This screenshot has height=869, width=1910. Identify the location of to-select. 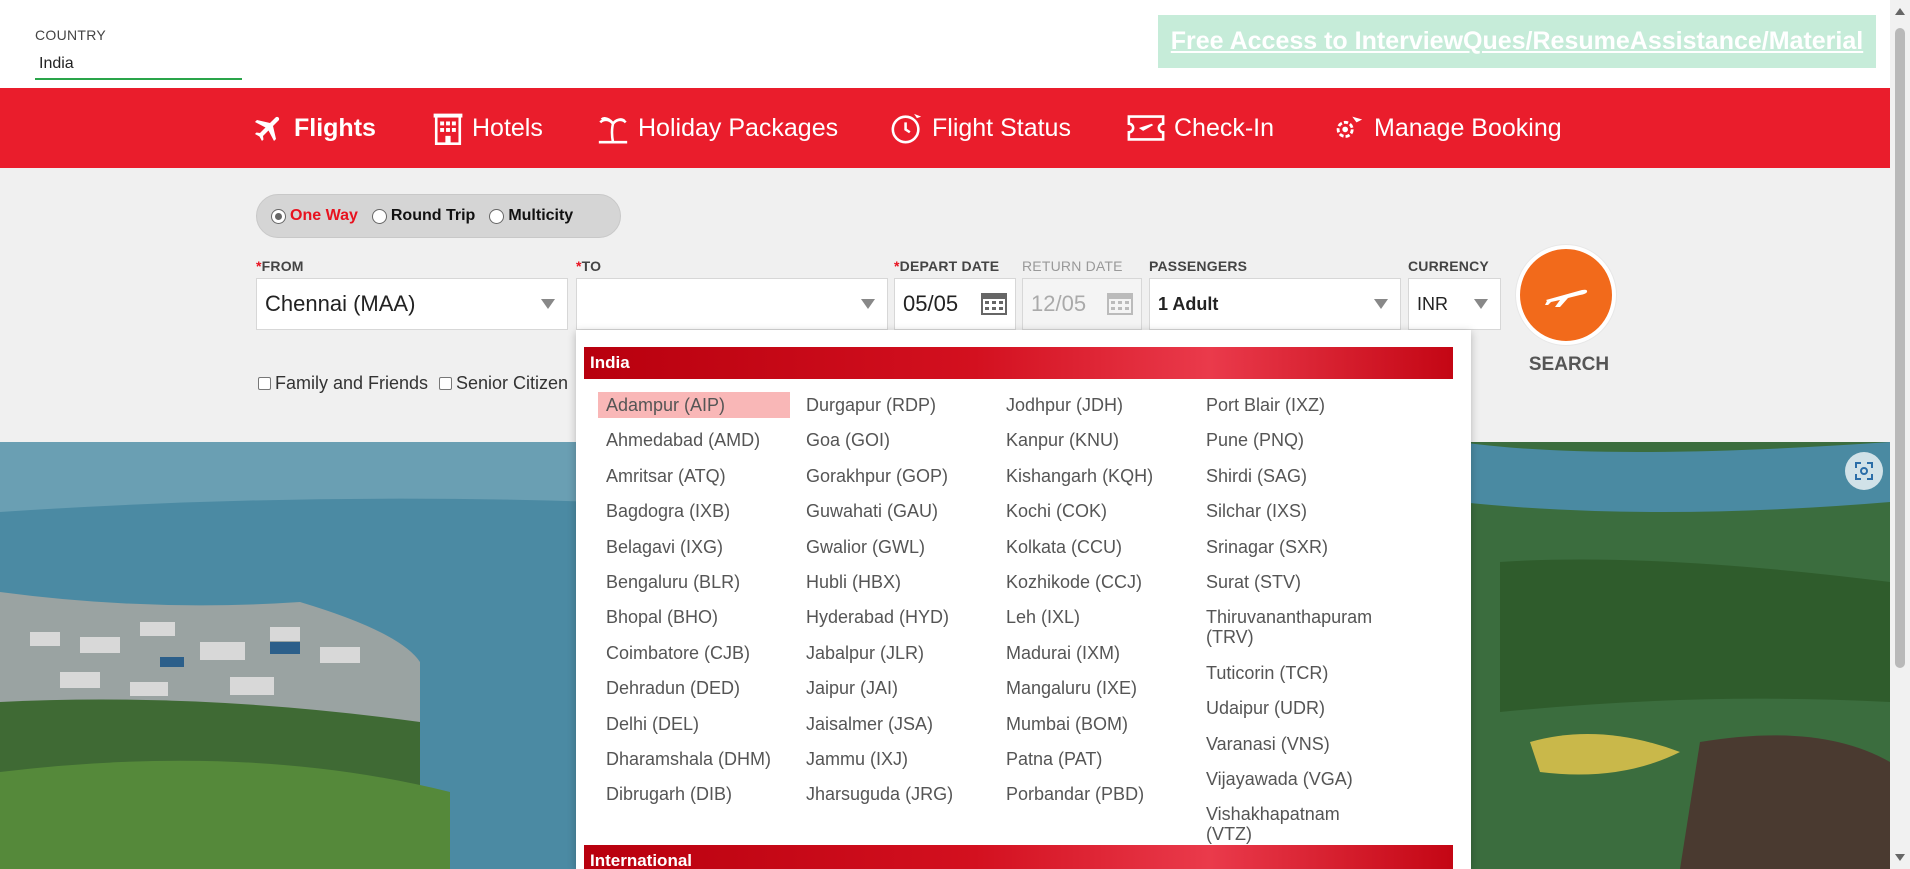
(732, 304).